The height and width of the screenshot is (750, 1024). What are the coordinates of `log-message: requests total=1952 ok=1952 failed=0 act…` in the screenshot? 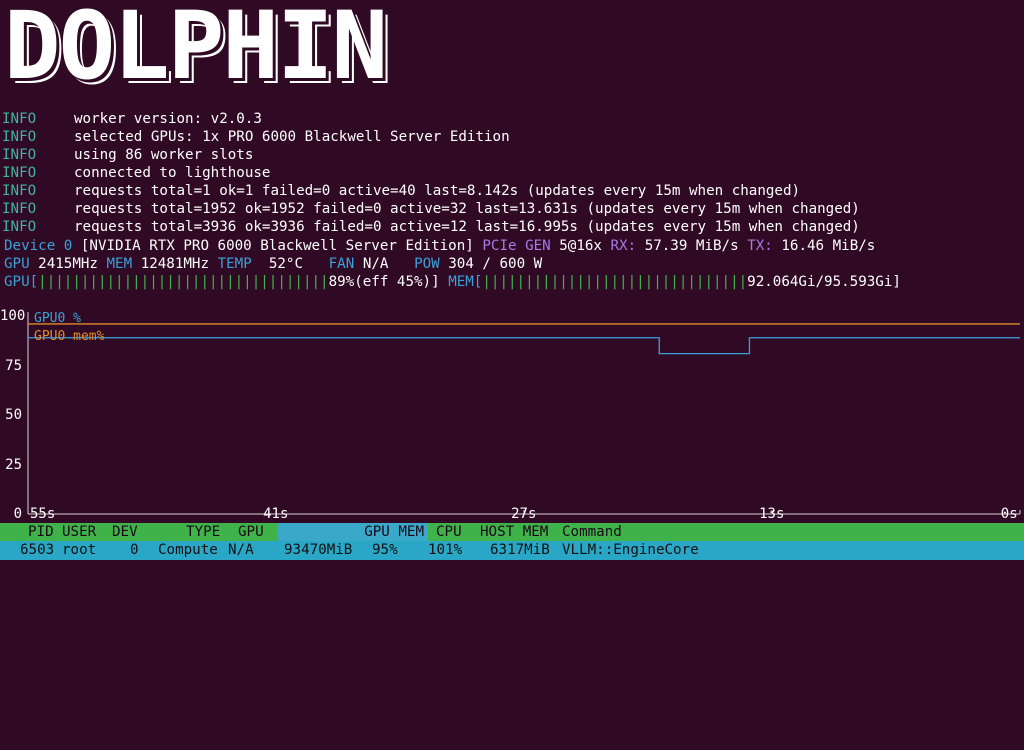 It's located at (467, 209).